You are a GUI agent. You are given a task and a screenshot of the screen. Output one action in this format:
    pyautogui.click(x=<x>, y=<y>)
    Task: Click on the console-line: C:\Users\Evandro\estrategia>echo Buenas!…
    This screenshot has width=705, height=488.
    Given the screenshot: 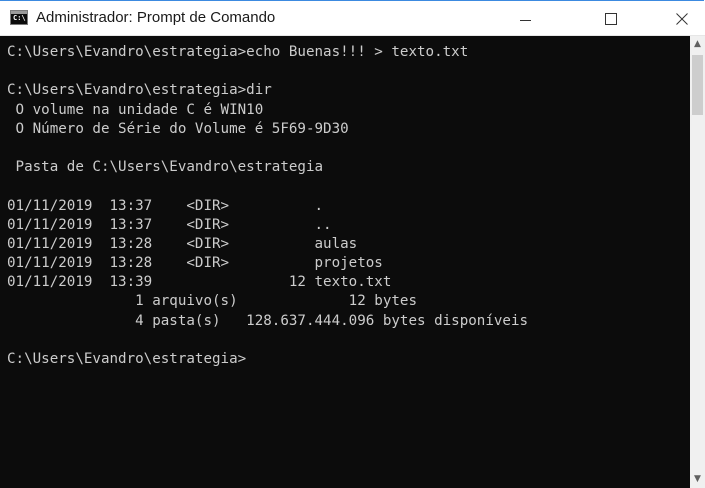 What is the action you would take?
    pyautogui.click(x=238, y=52)
    